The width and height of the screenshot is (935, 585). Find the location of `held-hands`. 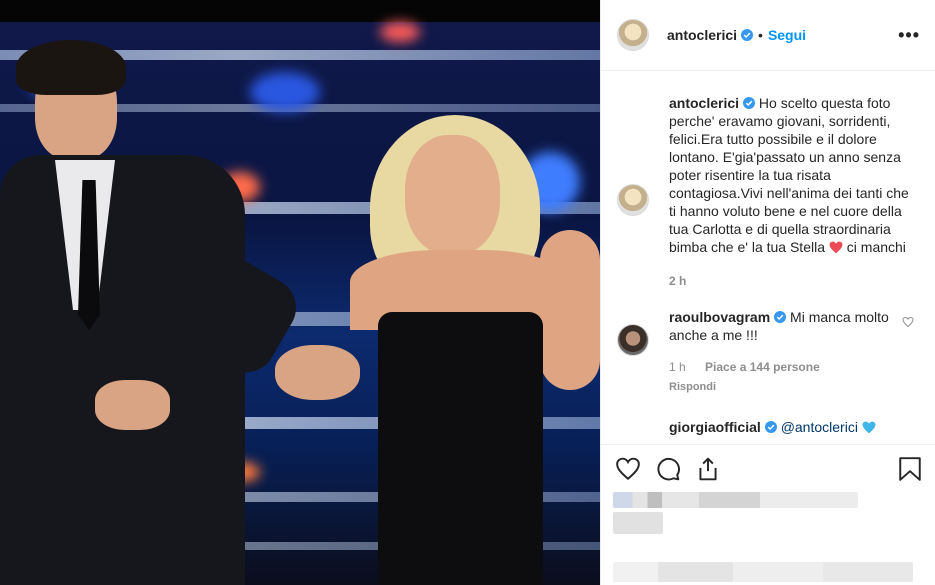

held-hands is located at coordinates (317, 372).